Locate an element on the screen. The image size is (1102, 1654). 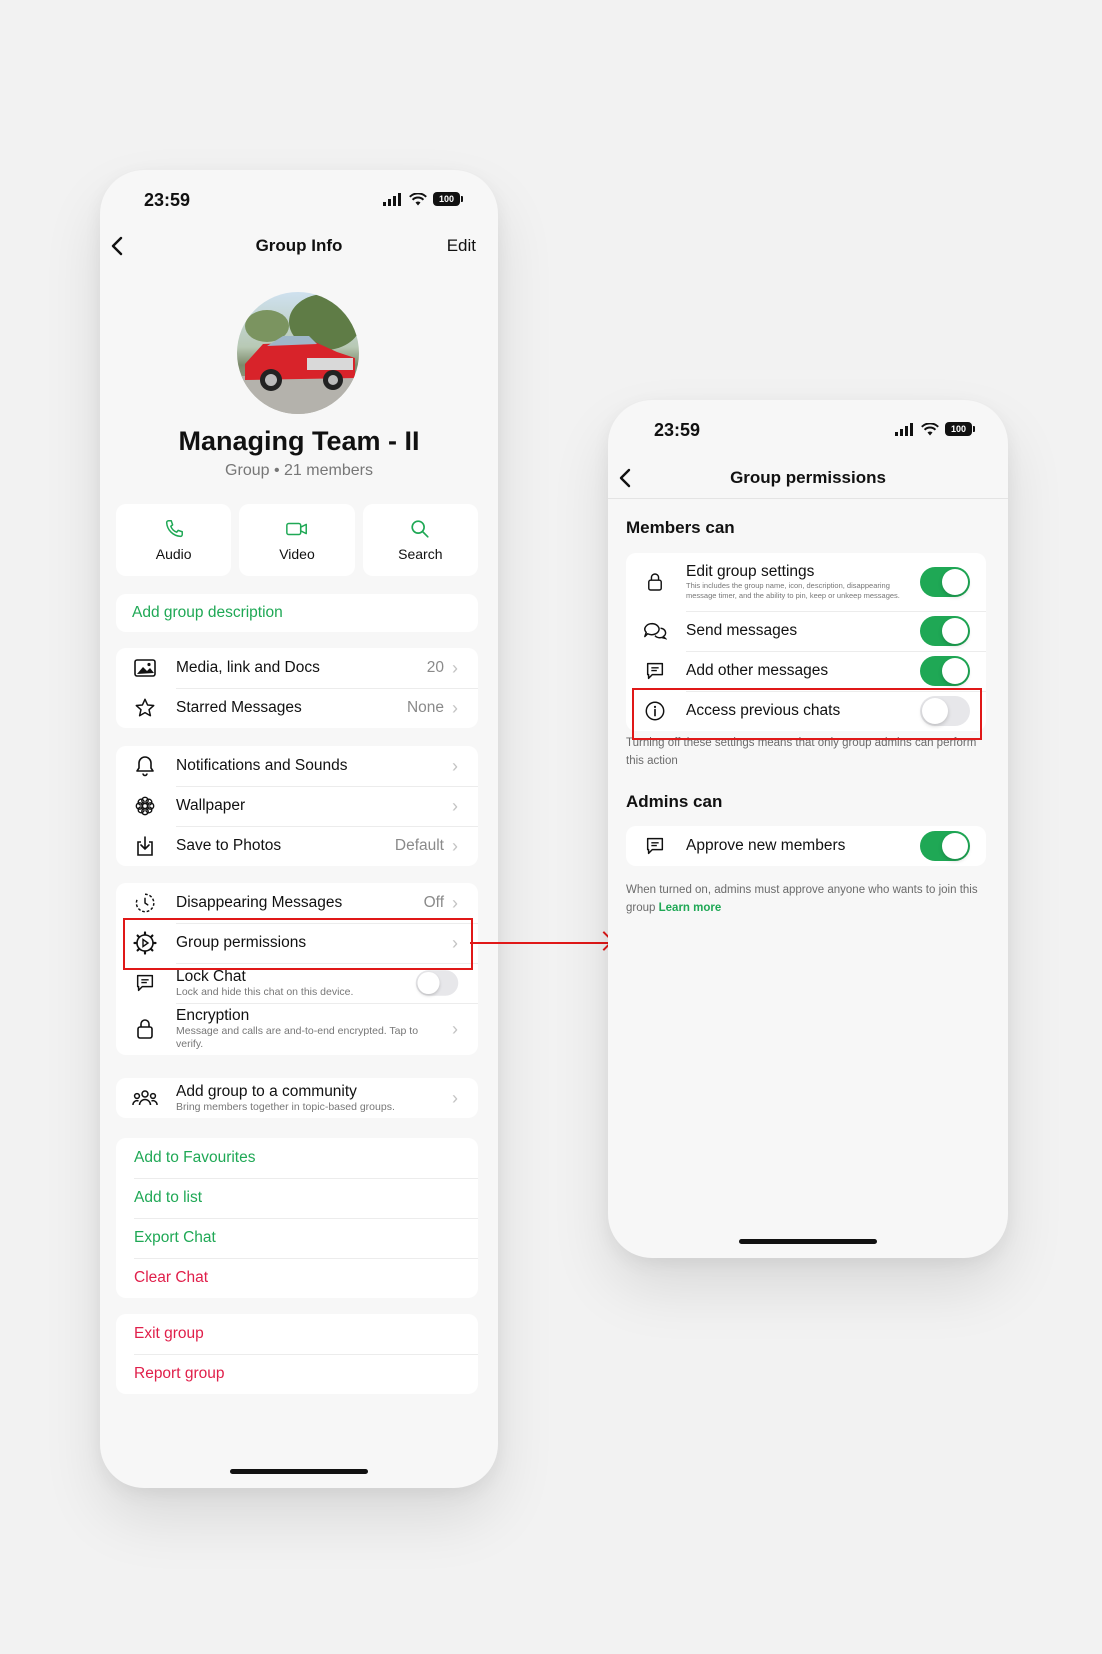
report-group-row: Report group is located at coordinates (297, 1374).